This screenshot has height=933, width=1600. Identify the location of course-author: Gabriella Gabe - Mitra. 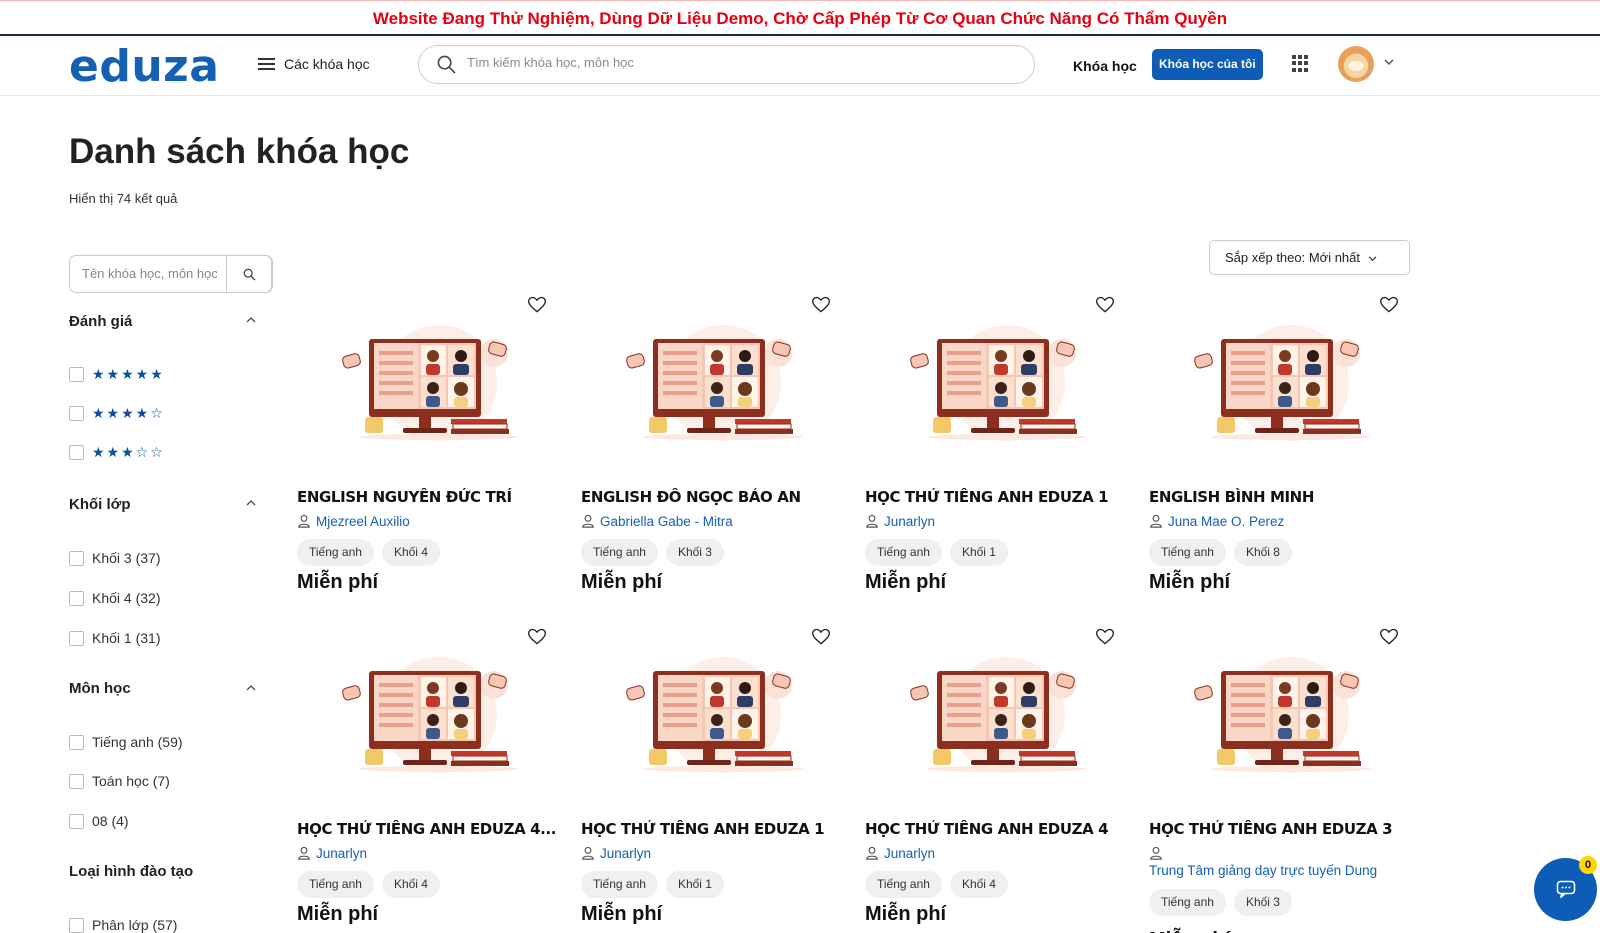
(713, 521).